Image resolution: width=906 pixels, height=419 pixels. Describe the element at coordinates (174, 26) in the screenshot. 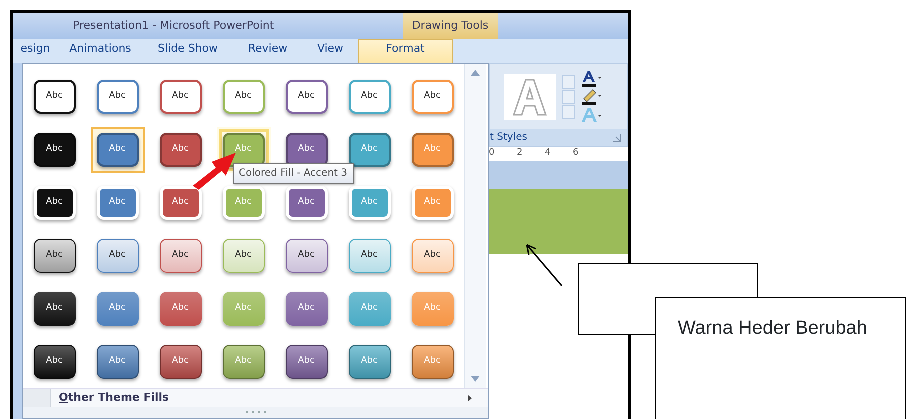

I see `window-title: Presentation1 - Microsoft PowerPoint` at that location.